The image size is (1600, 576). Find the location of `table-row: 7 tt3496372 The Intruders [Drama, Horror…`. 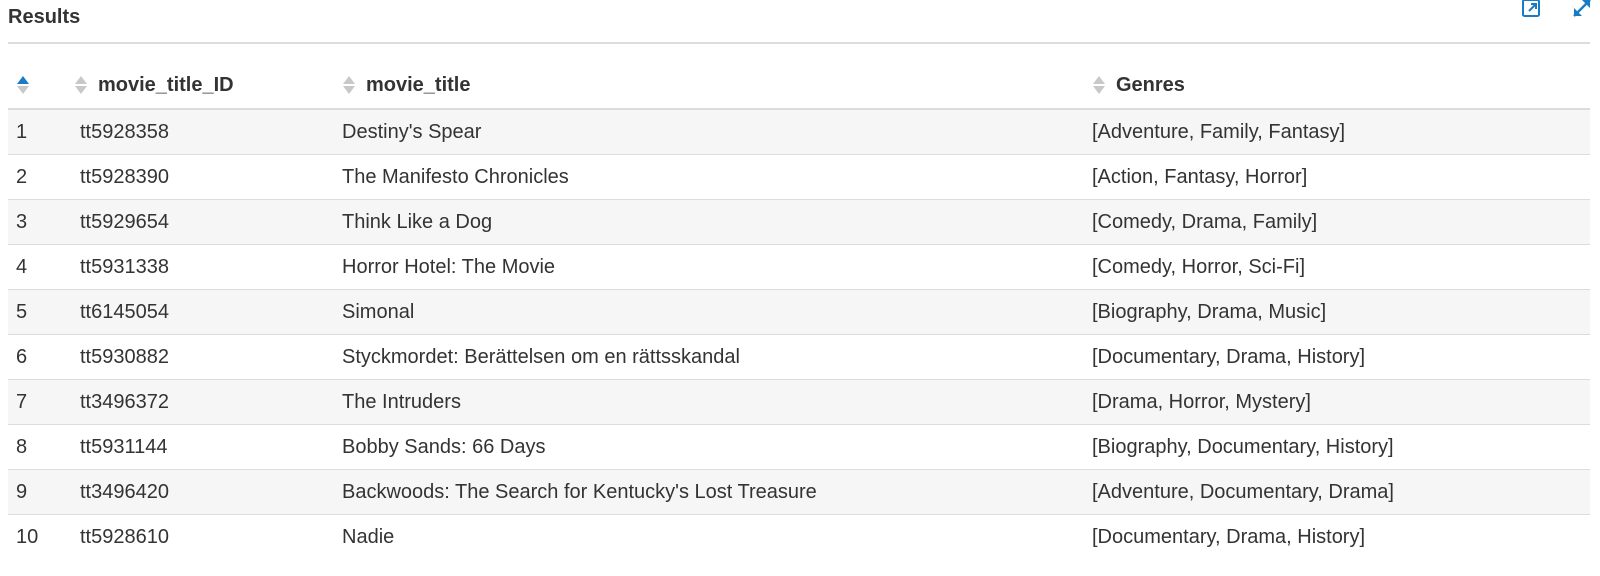

table-row: 7 tt3496372 The Intruders [Drama, Horror… is located at coordinates (799, 402).